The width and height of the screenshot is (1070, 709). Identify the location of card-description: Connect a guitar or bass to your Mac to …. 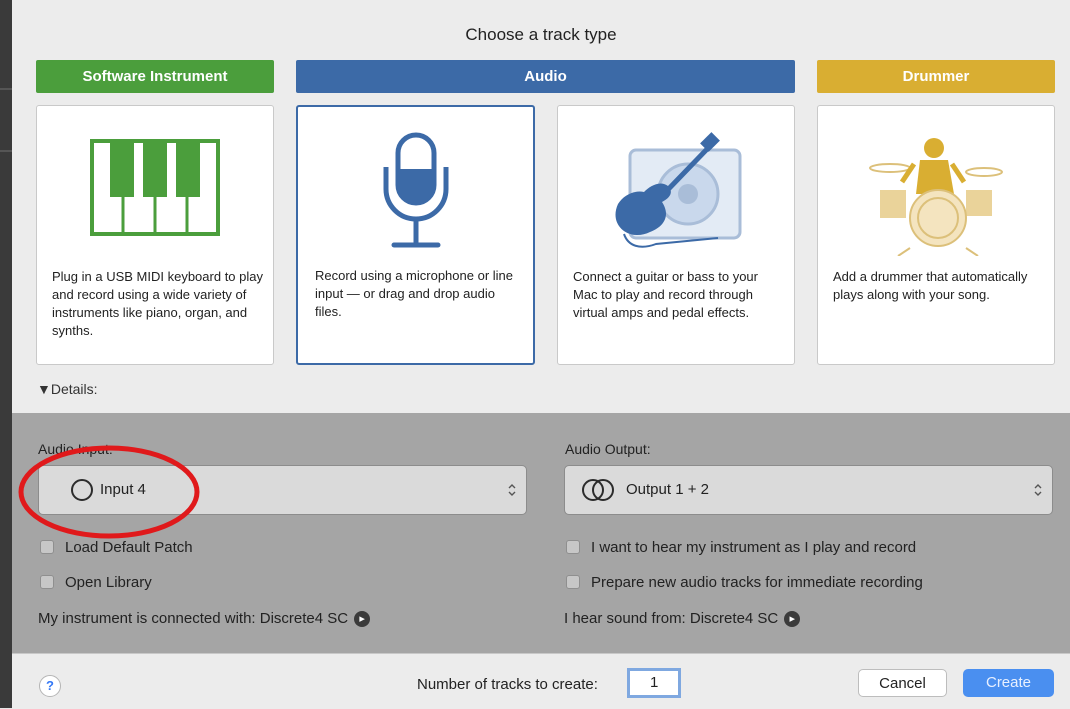
(665, 294).